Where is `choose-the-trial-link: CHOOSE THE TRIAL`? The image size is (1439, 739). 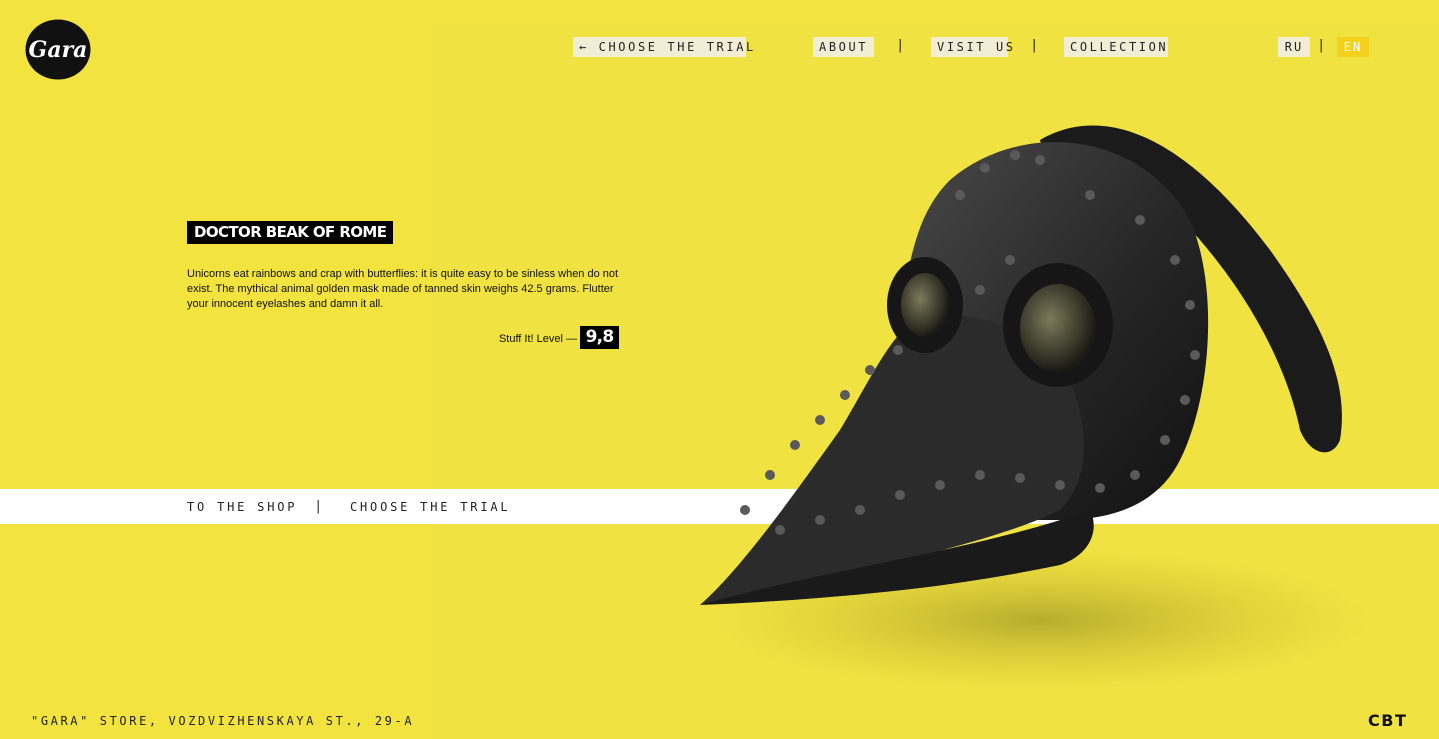 choose-the-trial-link: CHOOSE THE TRIAL is located at coordinates (430, 507).